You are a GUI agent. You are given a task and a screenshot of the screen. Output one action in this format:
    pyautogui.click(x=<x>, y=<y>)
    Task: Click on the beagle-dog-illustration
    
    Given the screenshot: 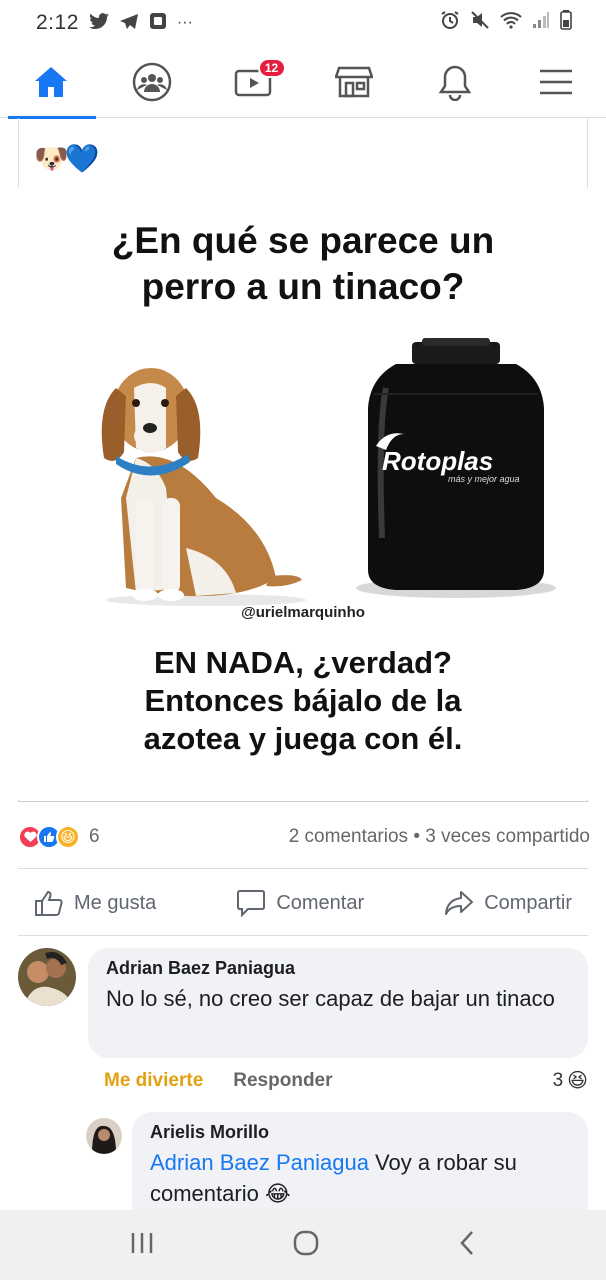 What is the action you would take?
    pyautogui.click(x=203, y=487)
    